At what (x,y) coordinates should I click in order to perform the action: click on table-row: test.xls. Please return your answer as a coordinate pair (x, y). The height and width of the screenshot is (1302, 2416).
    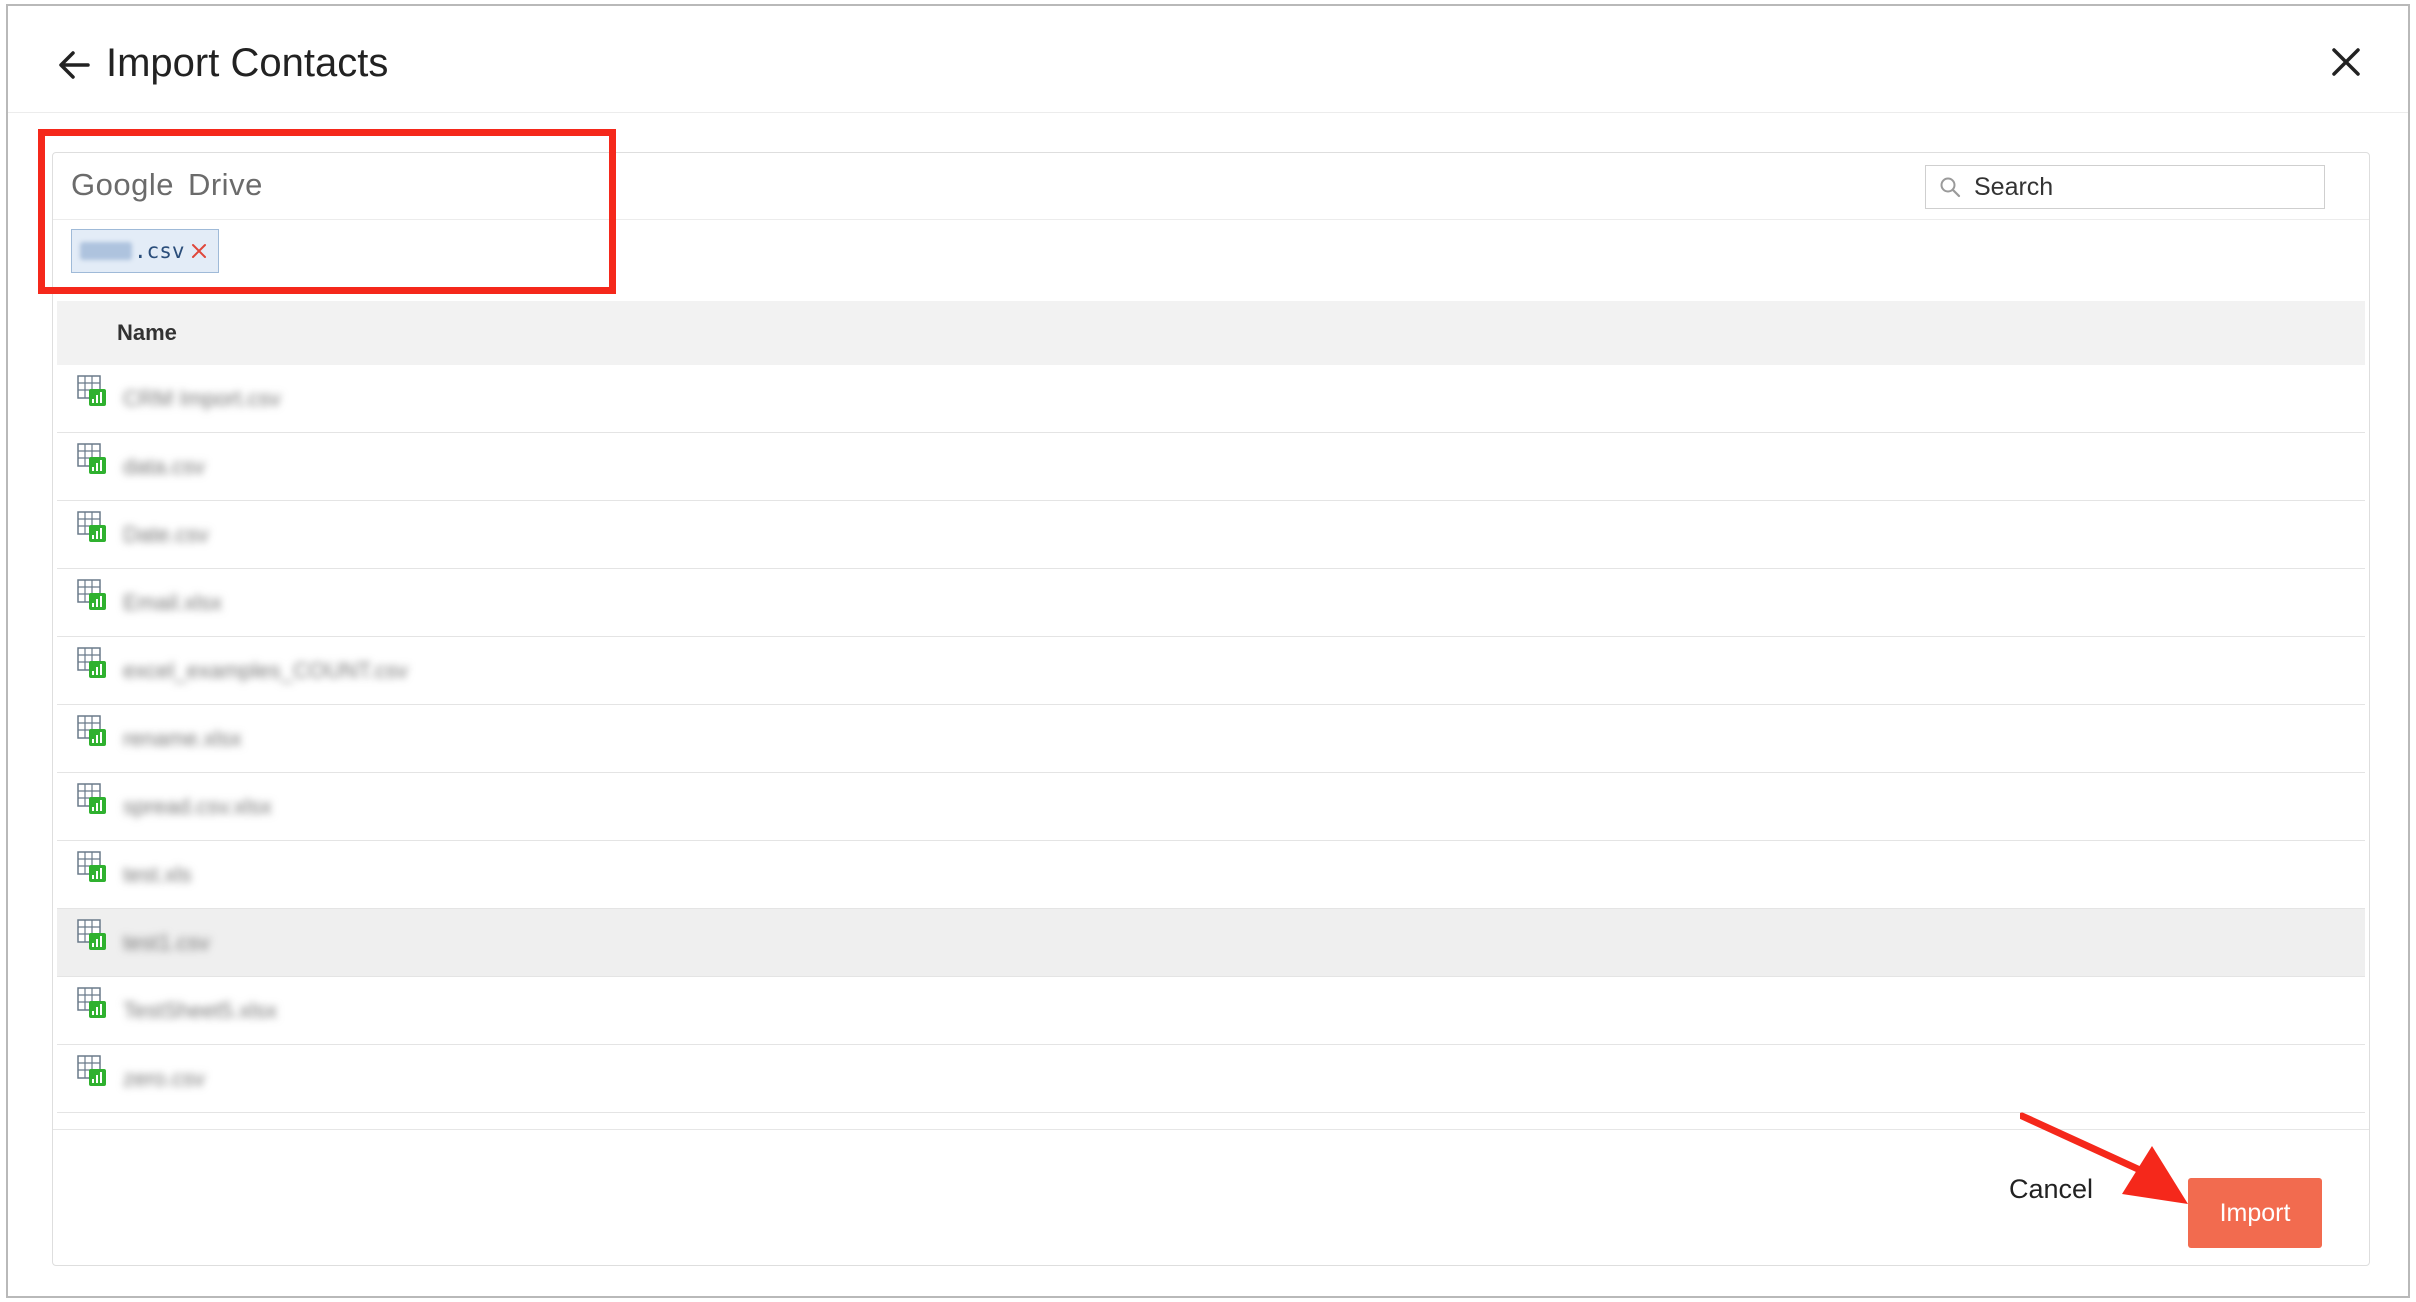
    Looking at the image, I should click on (1211, 875).